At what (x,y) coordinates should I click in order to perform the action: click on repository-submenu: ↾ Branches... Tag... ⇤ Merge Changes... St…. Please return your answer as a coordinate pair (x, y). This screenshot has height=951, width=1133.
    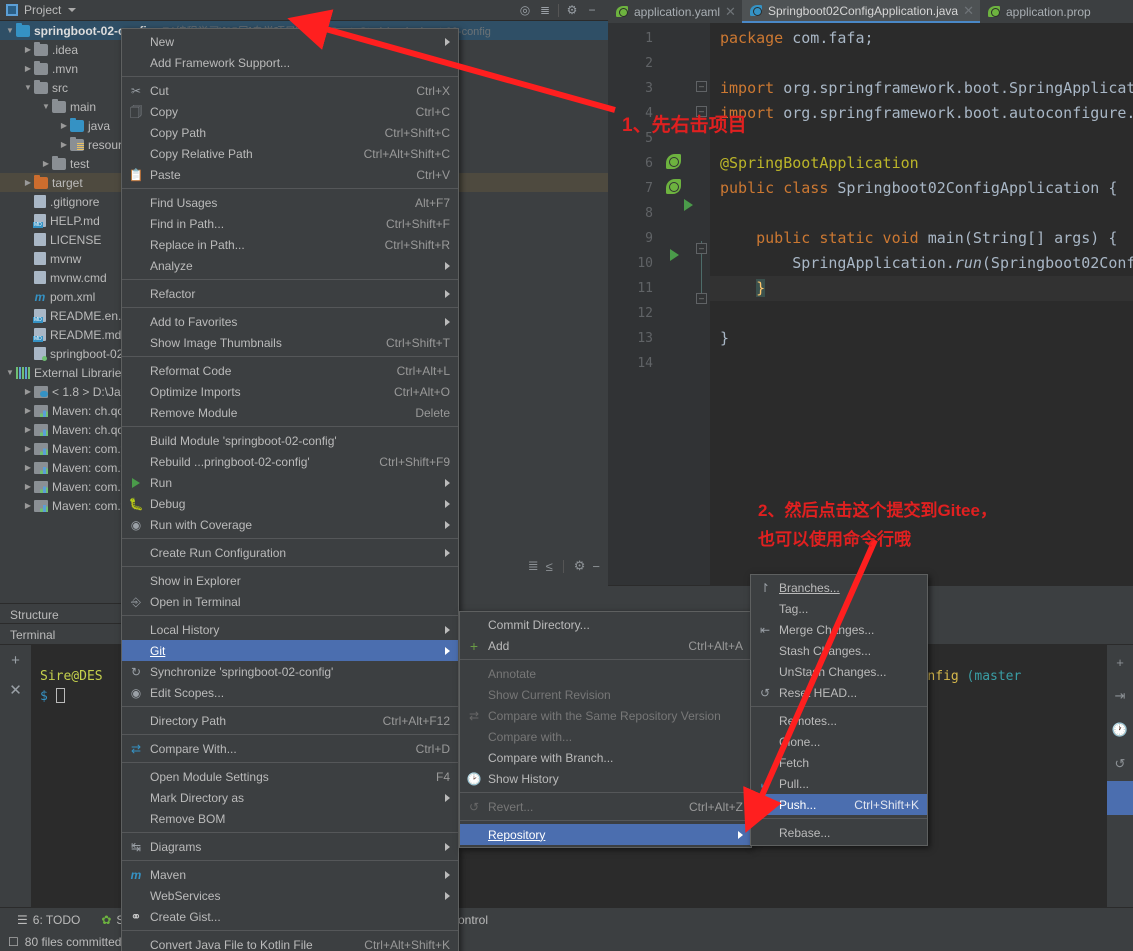
    Looking at the image, I should click on (839, 710).